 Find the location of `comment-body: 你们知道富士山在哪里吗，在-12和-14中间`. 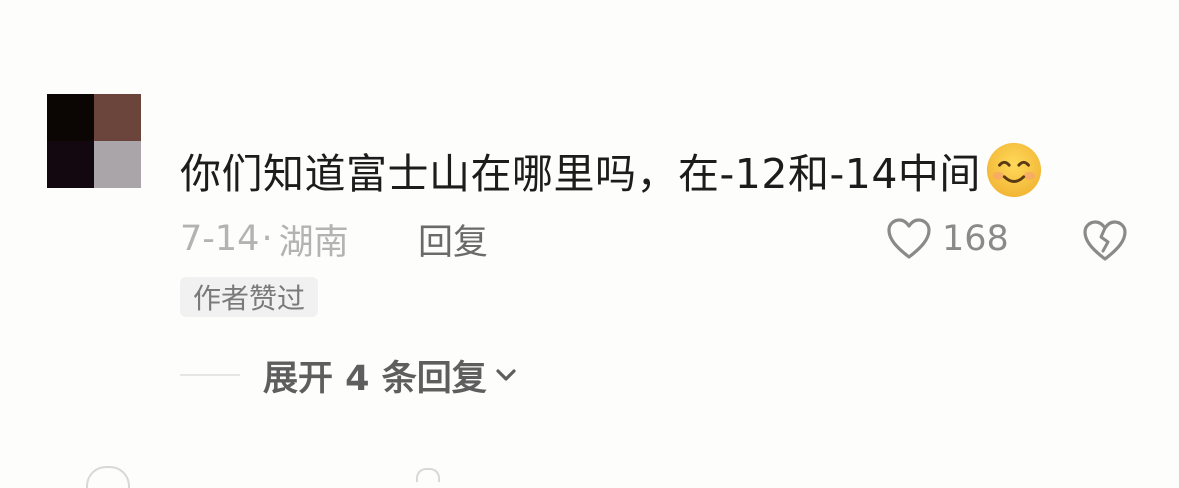

comment-body: 你们知道富士山在哪里吗，在-12和-14中间 is located at coordinates (580, 174).